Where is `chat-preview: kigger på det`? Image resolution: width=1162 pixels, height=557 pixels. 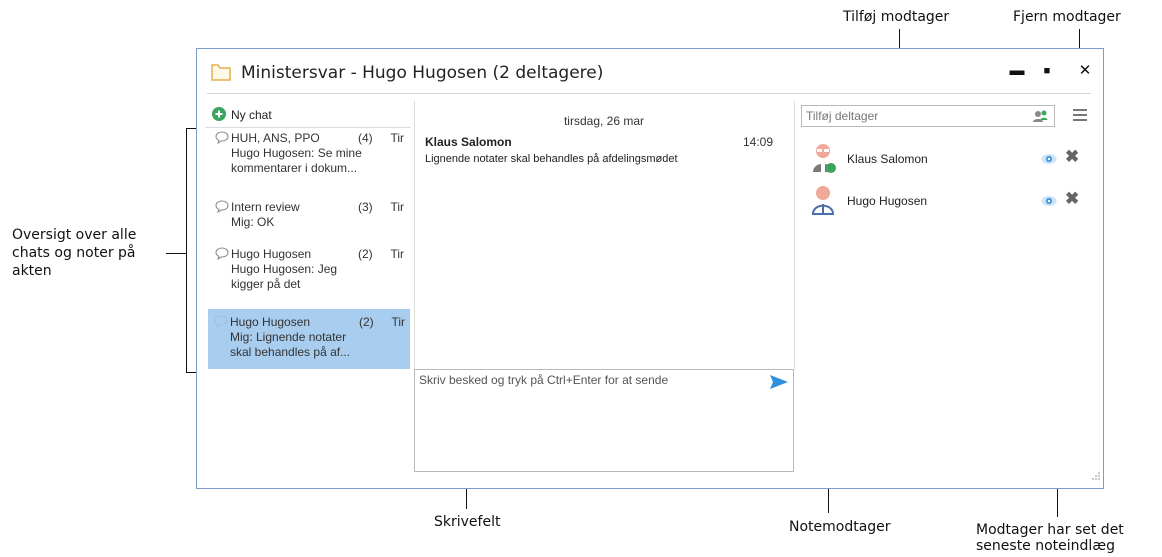 chat-preview: kigger på det is located at coordinates (266, 284).